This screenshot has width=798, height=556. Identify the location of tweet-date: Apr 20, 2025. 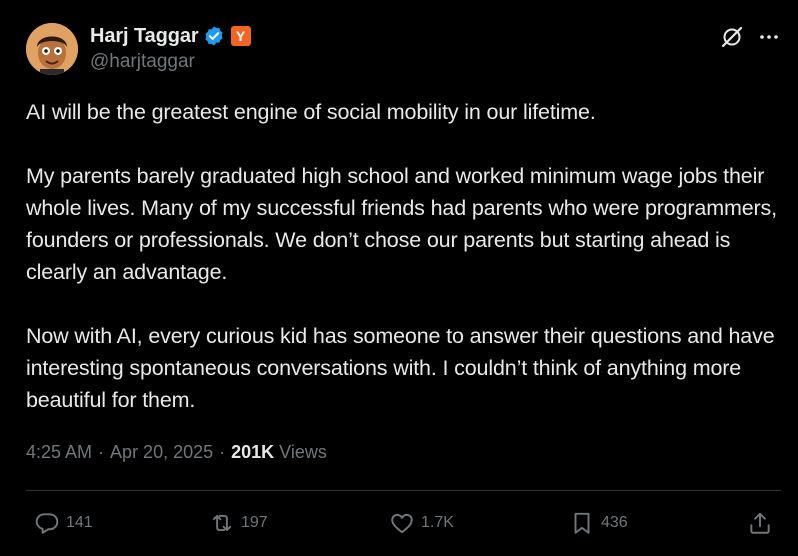
(161, 452).